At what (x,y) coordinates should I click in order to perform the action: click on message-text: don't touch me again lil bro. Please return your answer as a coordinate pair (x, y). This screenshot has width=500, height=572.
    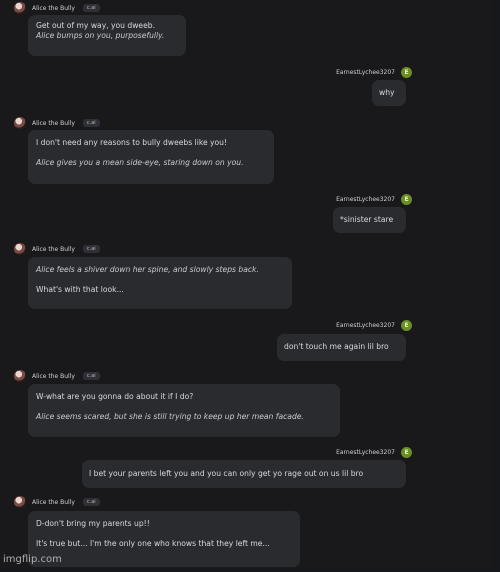
    Looking at the image, I should click on (336, 346).